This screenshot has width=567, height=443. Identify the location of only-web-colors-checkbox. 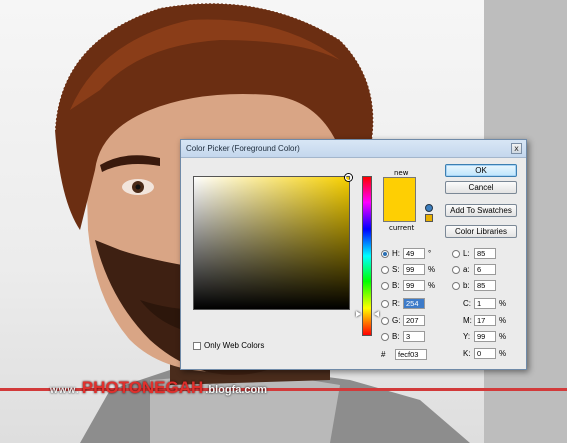
(197, 345).